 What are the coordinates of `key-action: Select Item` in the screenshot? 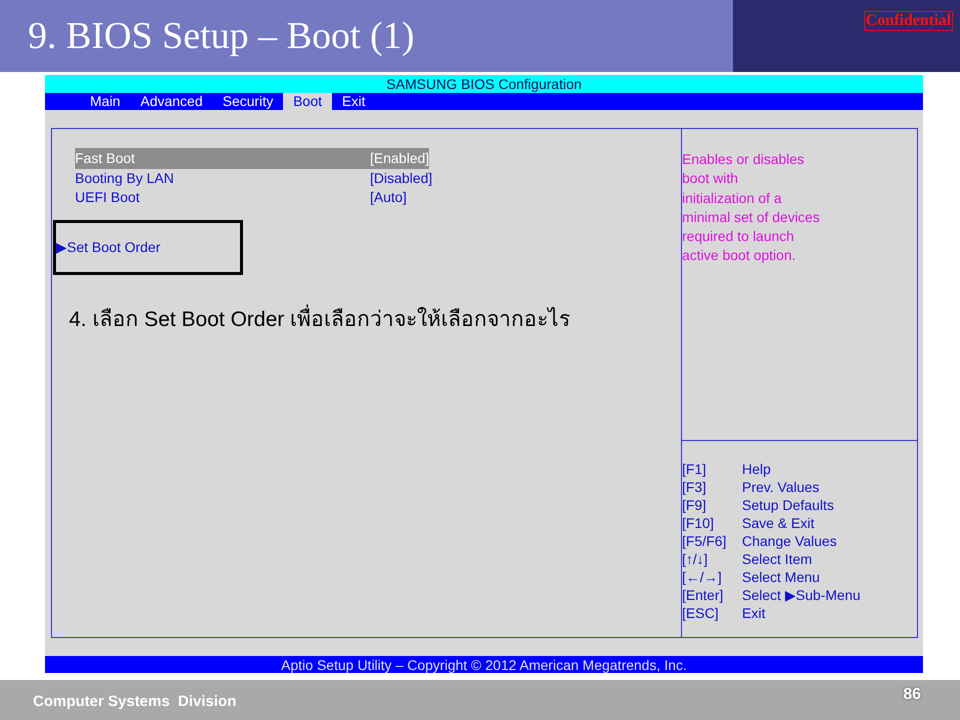 It's located at (777, 559).